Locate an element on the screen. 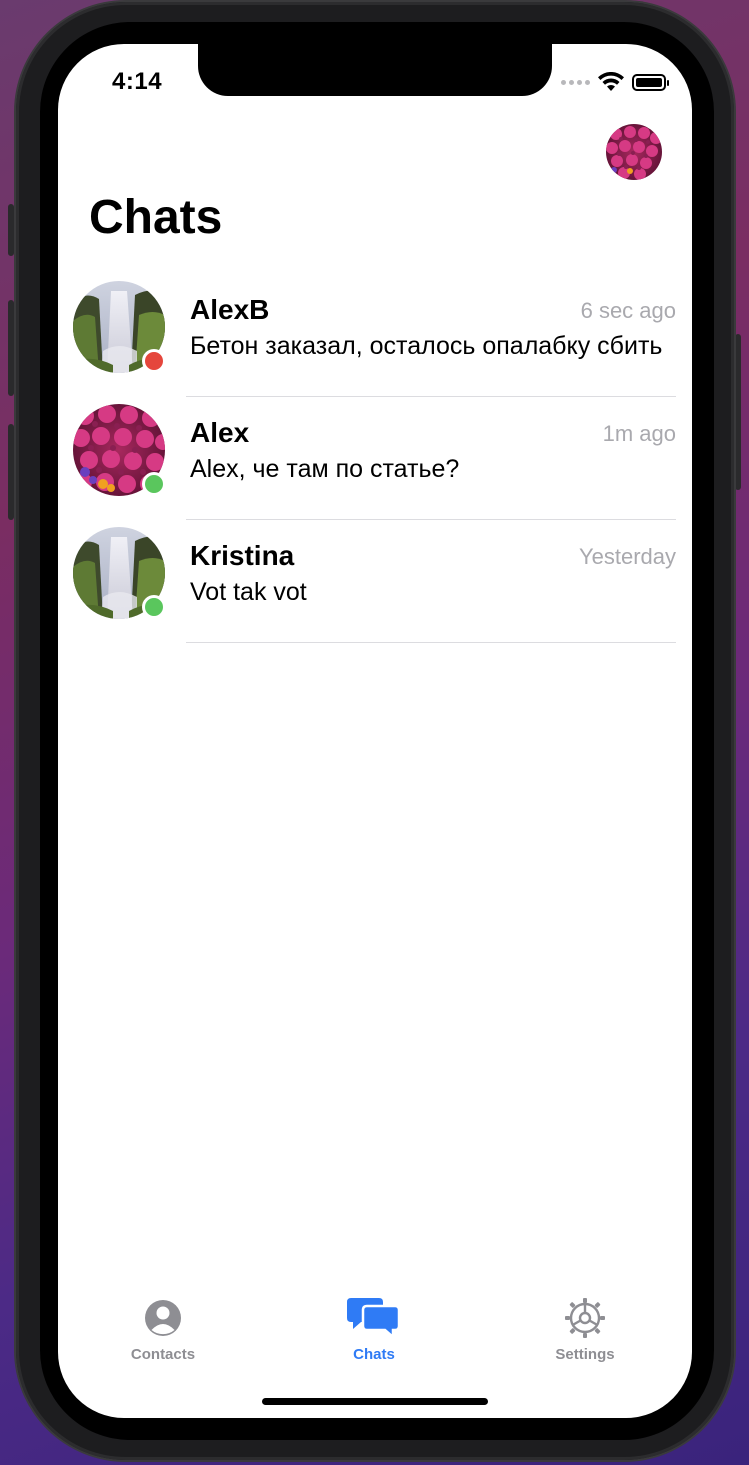  chat-bubbles-icon is located at coordinates (374, 1318).